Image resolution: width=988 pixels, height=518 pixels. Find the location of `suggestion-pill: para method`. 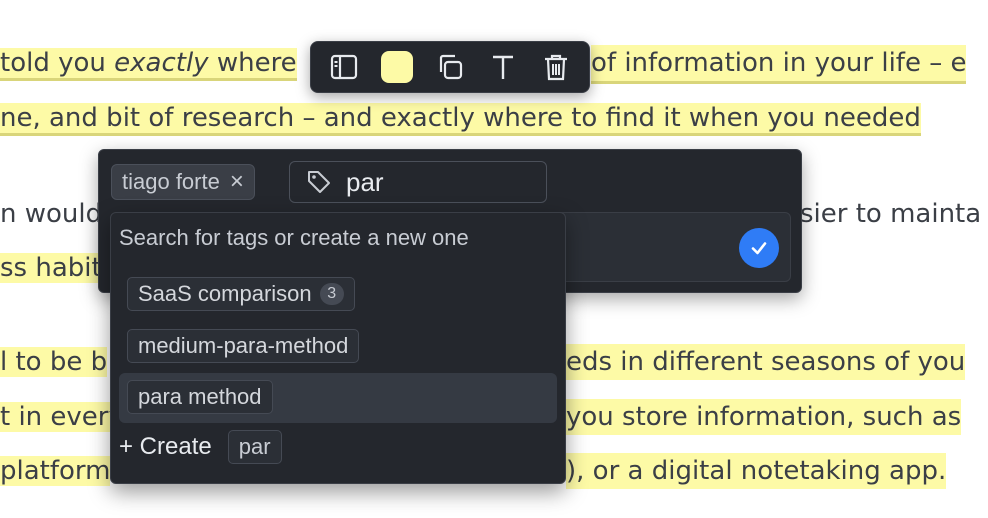

suggestion-pill: para method is located at coordinates (200, 397).